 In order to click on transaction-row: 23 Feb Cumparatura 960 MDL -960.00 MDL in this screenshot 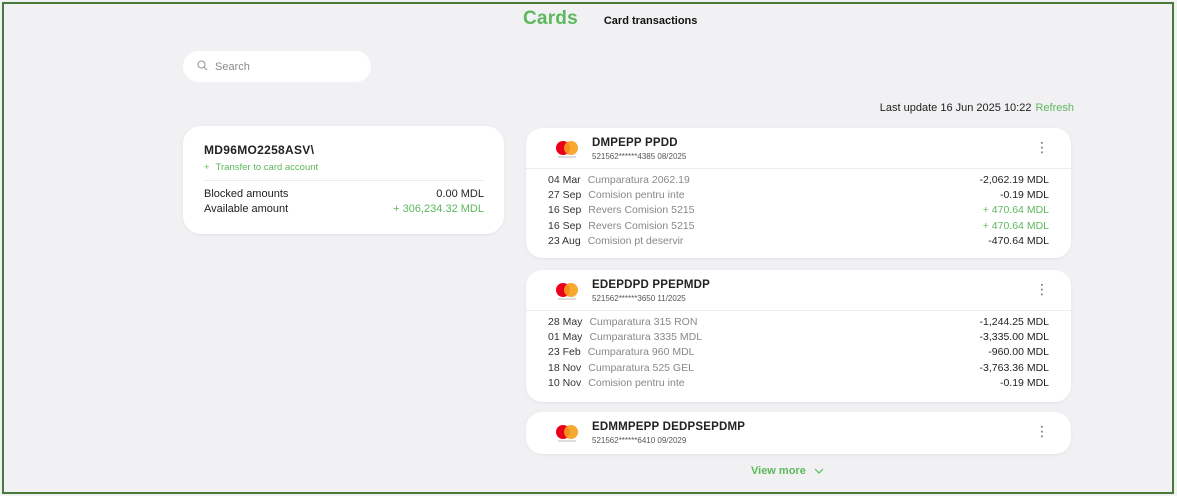, I will do `click(798, 352)`.